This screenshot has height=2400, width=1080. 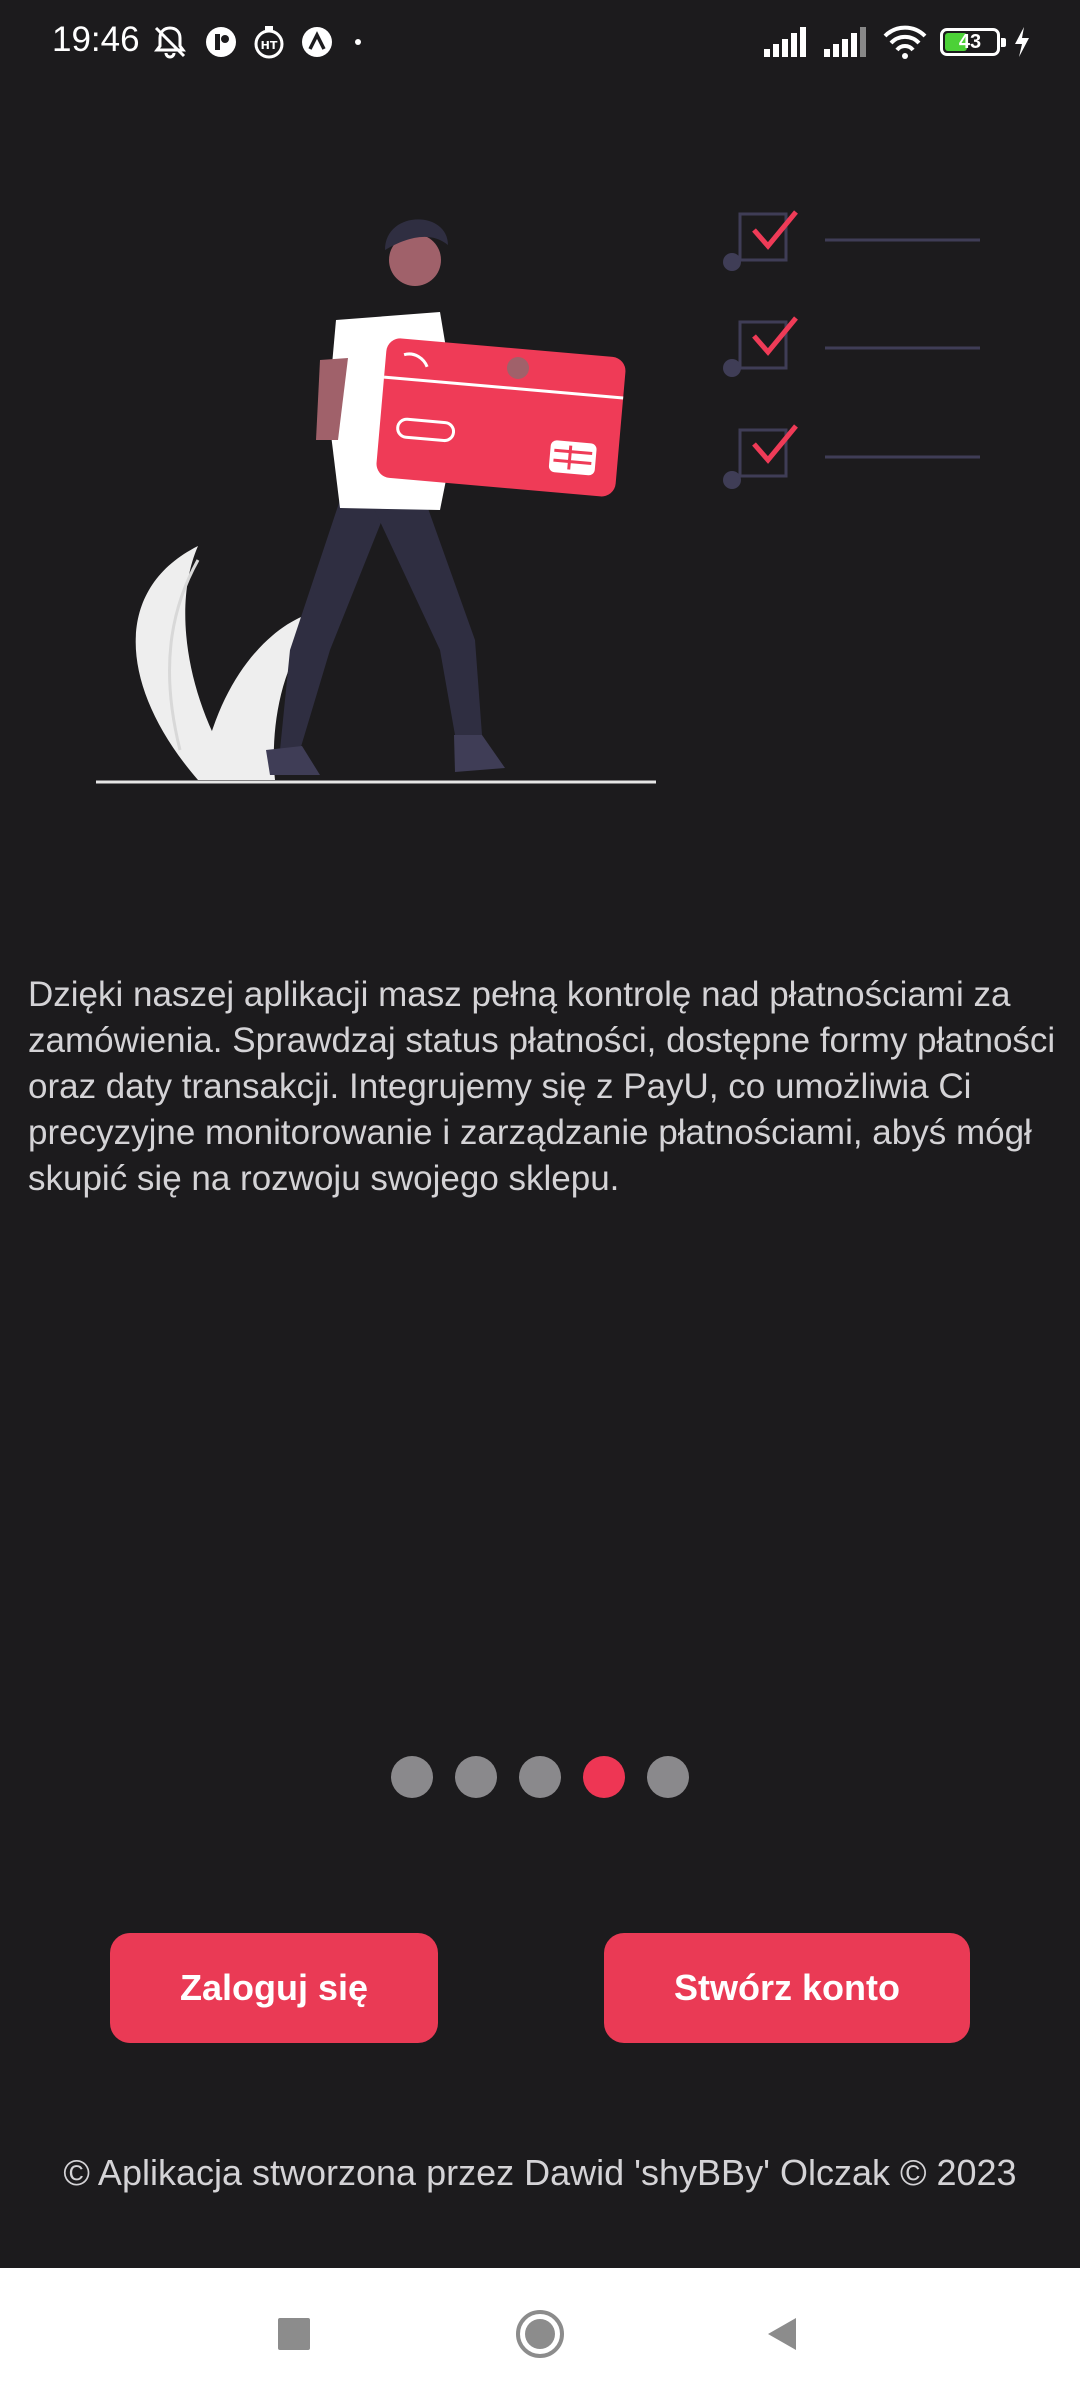 What do you see at coordinates (905, 42) in the screenshot?
I see `wifi-icon` at bounding box center [905, 42].